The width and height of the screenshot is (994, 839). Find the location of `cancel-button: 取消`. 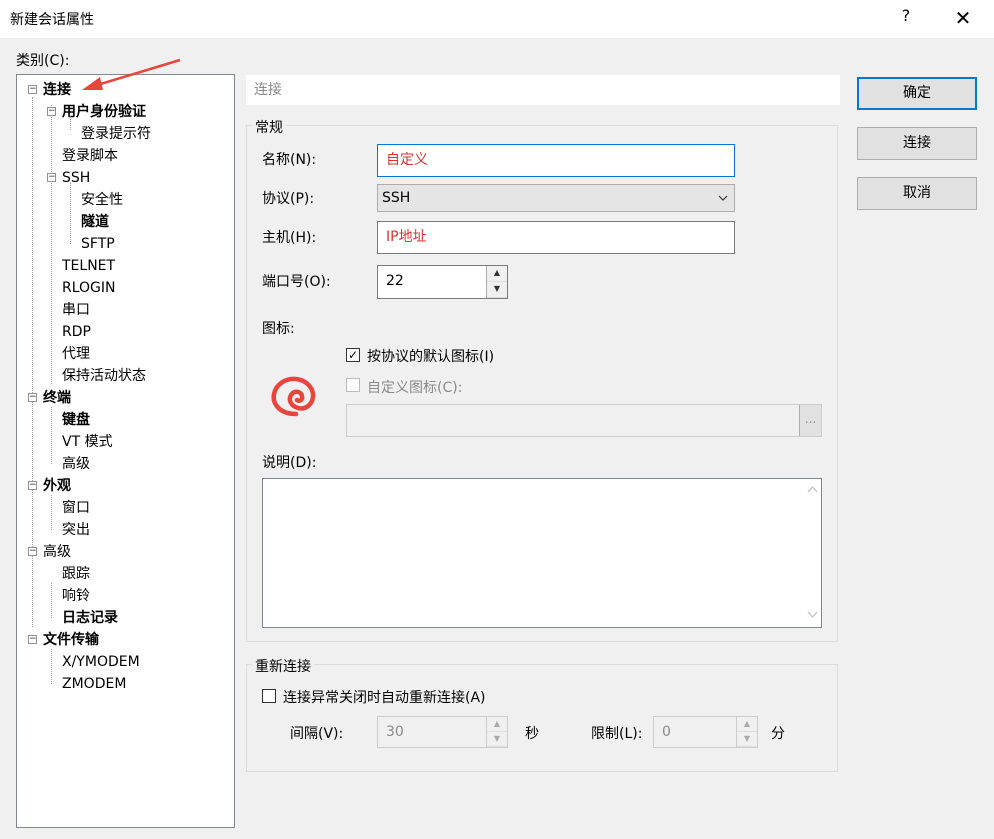

cancel-button: 取消 is located at coordinates (917, 193).